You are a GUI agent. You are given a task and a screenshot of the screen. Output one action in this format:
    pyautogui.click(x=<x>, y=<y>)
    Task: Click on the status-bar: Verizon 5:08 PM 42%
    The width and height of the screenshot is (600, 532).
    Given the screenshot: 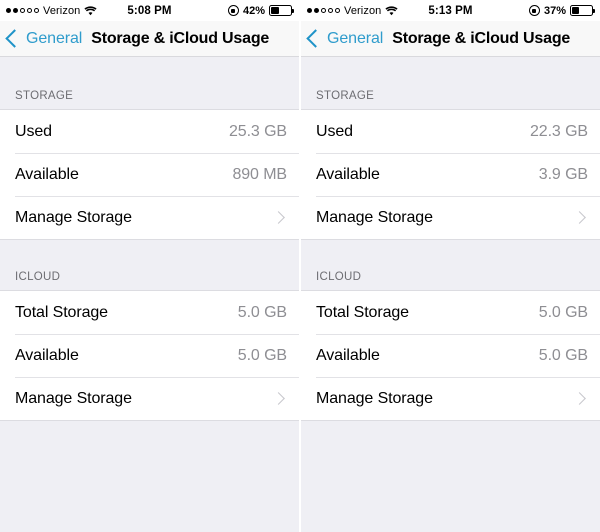 What is the action you would take?
    pyautogui.click(x=149, y=10)
    